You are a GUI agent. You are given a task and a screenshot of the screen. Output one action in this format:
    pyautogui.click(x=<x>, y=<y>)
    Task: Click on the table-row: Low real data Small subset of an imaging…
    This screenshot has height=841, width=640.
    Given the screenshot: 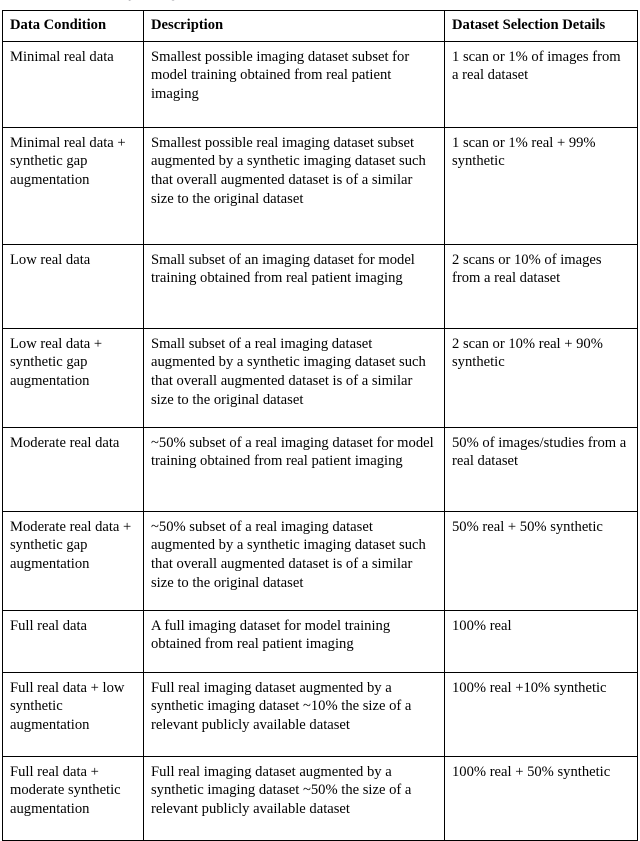 What is the action you would take?
    pyautogui.click(x=320, y=286)
    